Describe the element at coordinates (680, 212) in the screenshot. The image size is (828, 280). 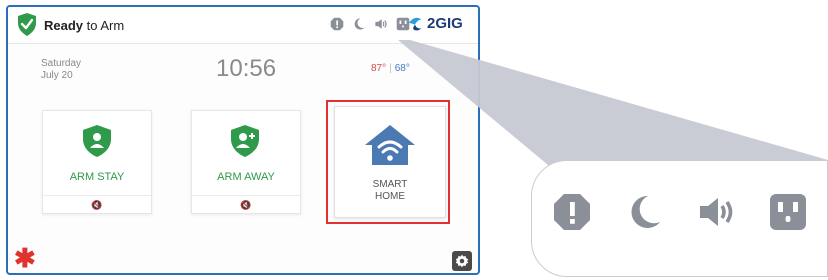
I see `zoomed-icon-row` at that location.